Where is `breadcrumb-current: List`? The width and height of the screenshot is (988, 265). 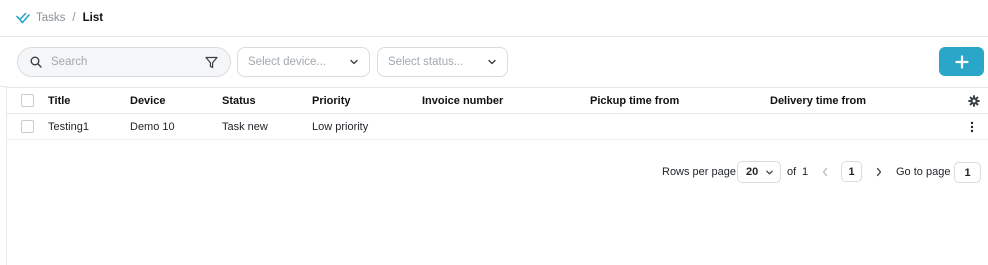 breadcrumb-current: List is located at coordinates (93, 18).